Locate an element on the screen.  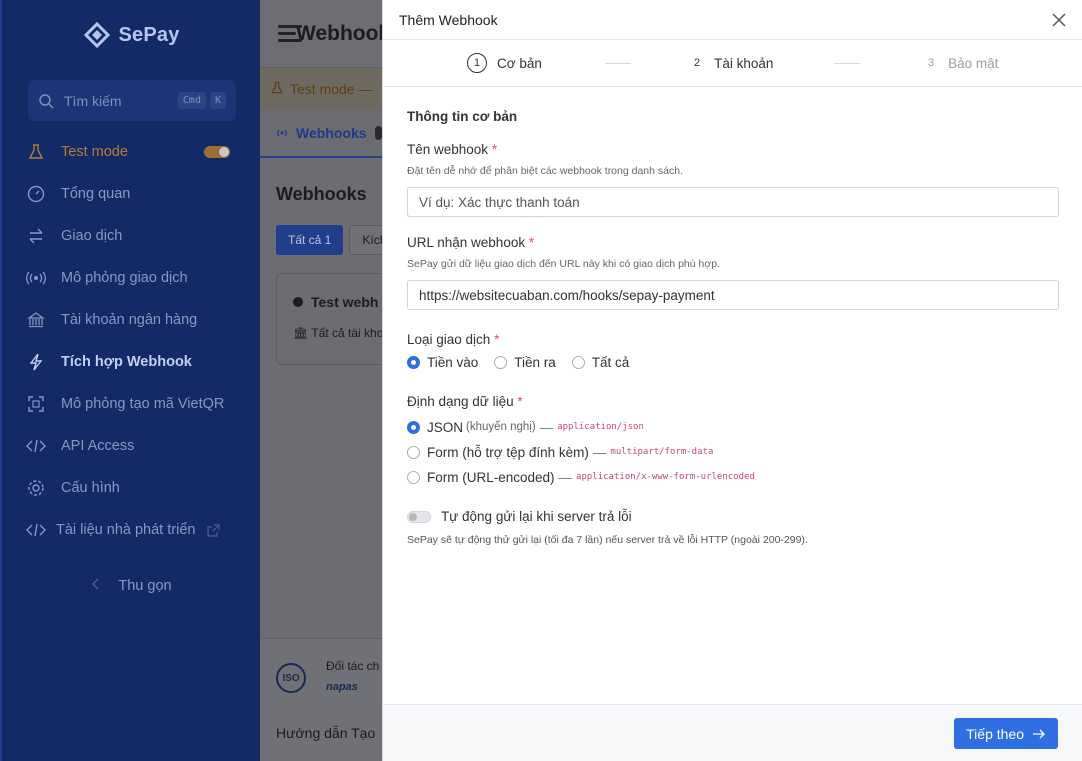
auto-retry-toggle is located at coordinates (419, 516).